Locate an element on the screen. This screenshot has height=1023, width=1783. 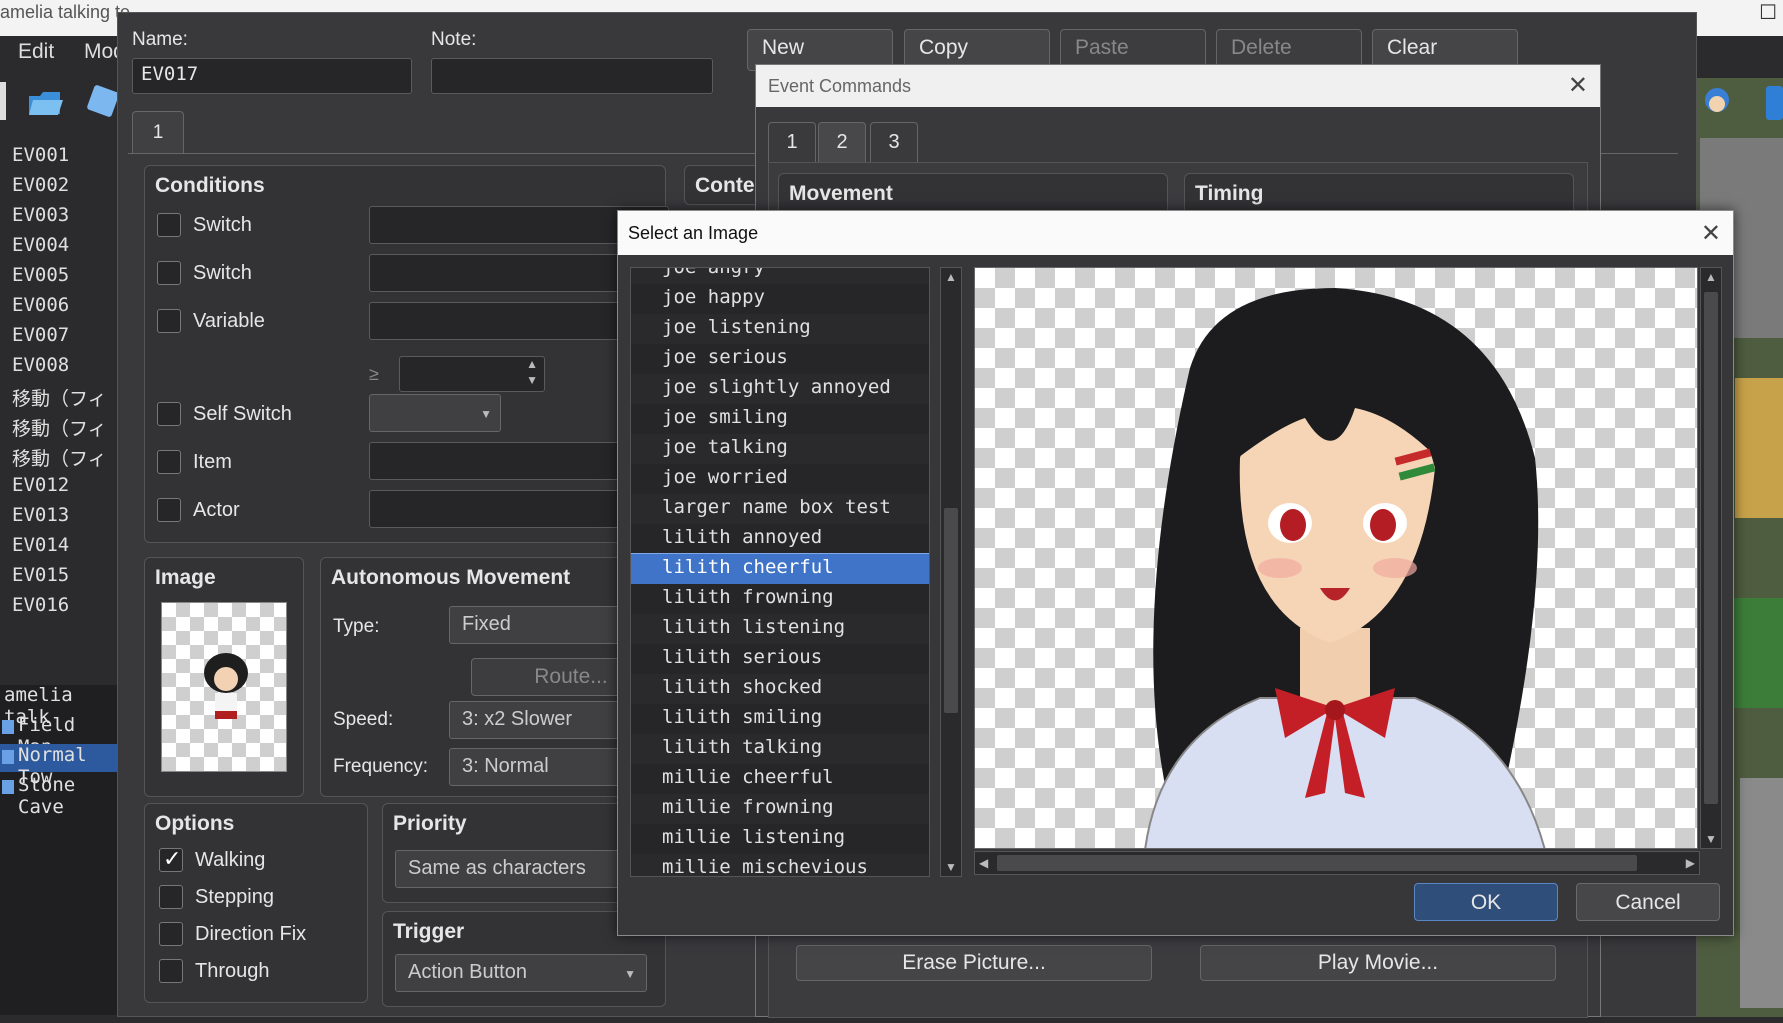
image-file-item: joe happy is located at coordinates (780, 299).